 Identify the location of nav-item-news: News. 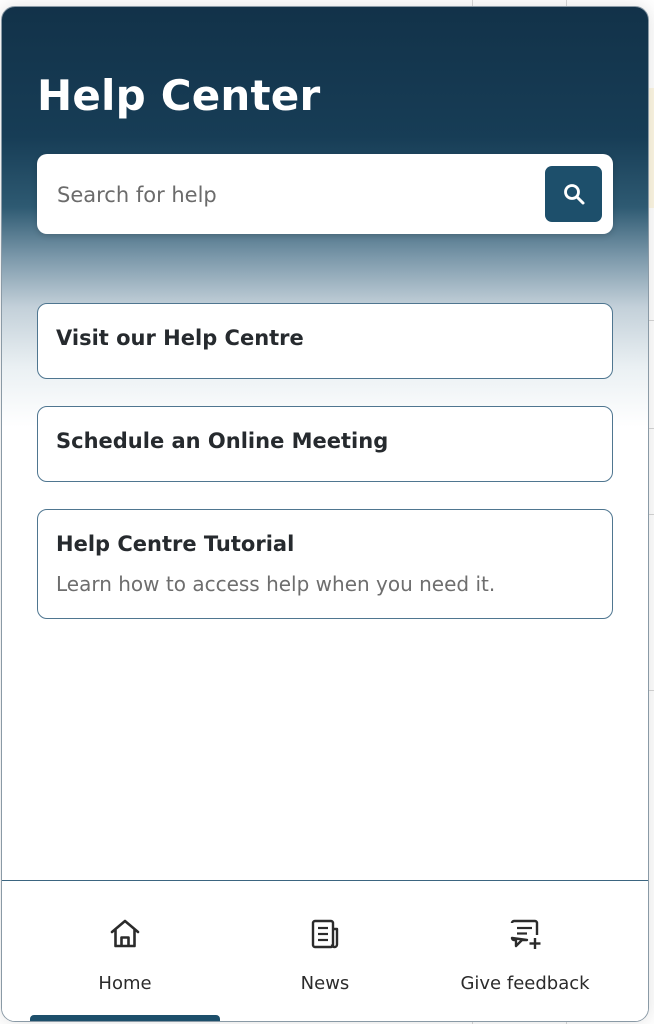
(325, 951).